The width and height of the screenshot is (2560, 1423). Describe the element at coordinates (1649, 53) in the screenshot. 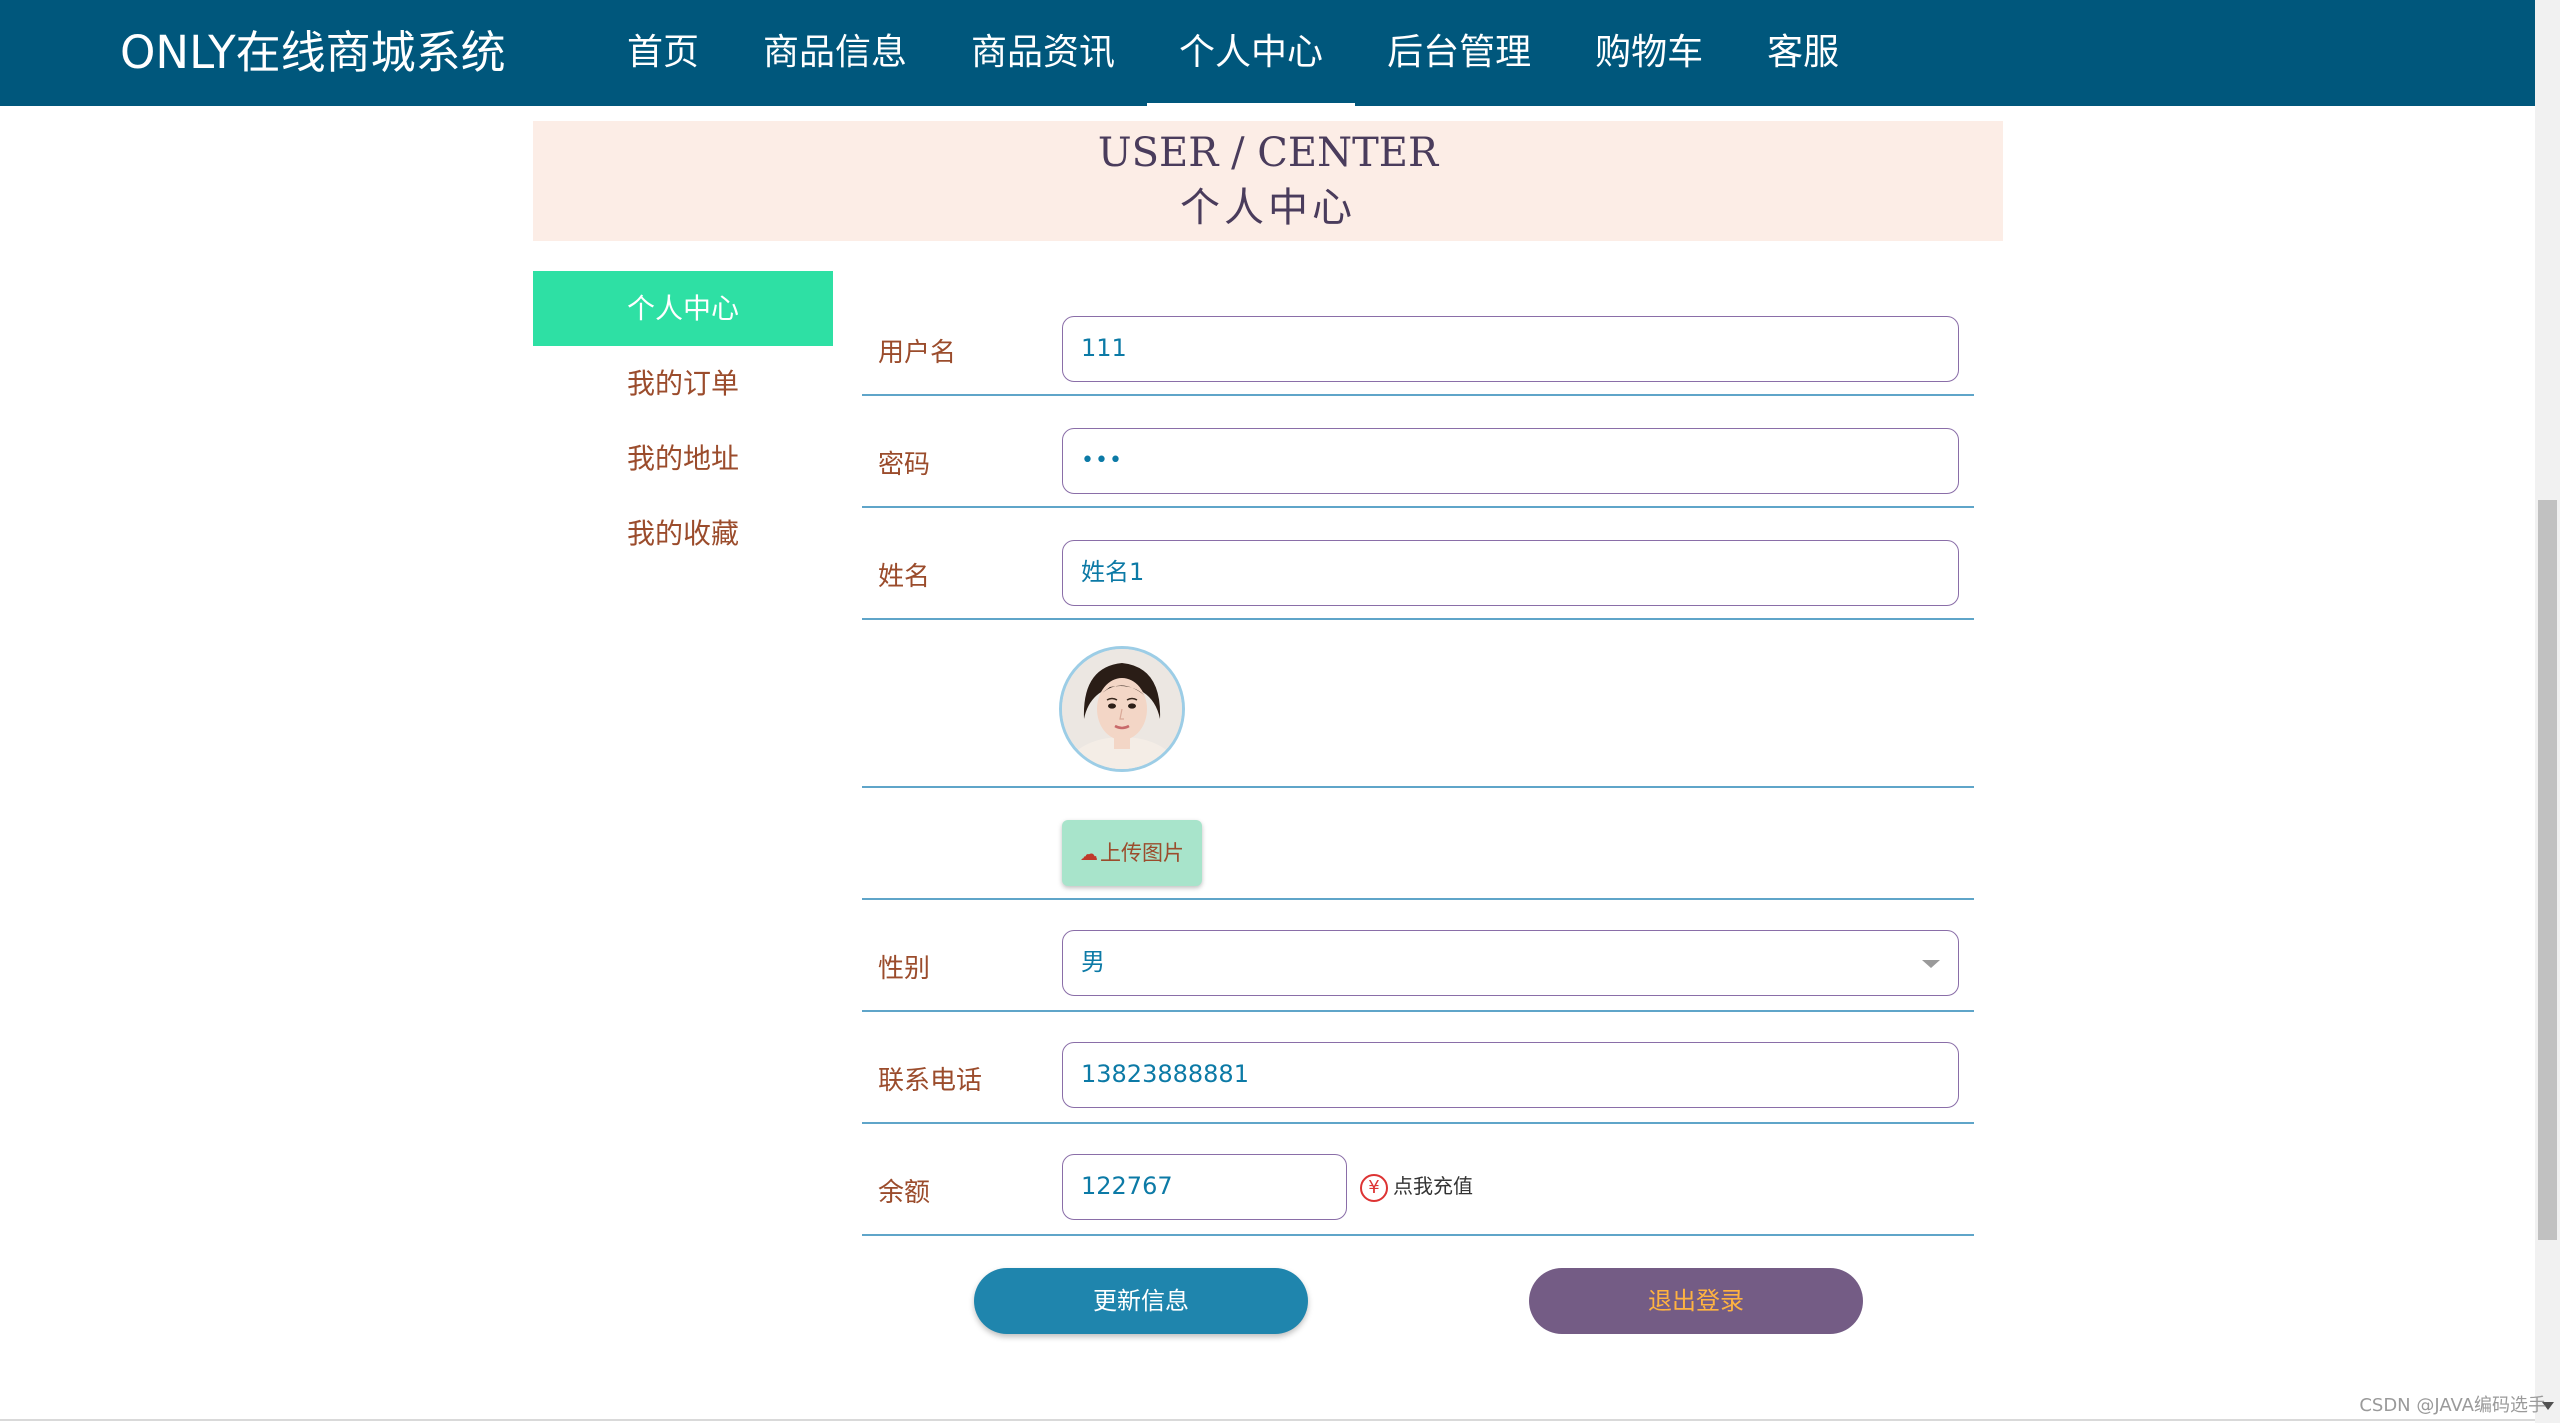

I see `nav-item-cart: 购物车` at that location.